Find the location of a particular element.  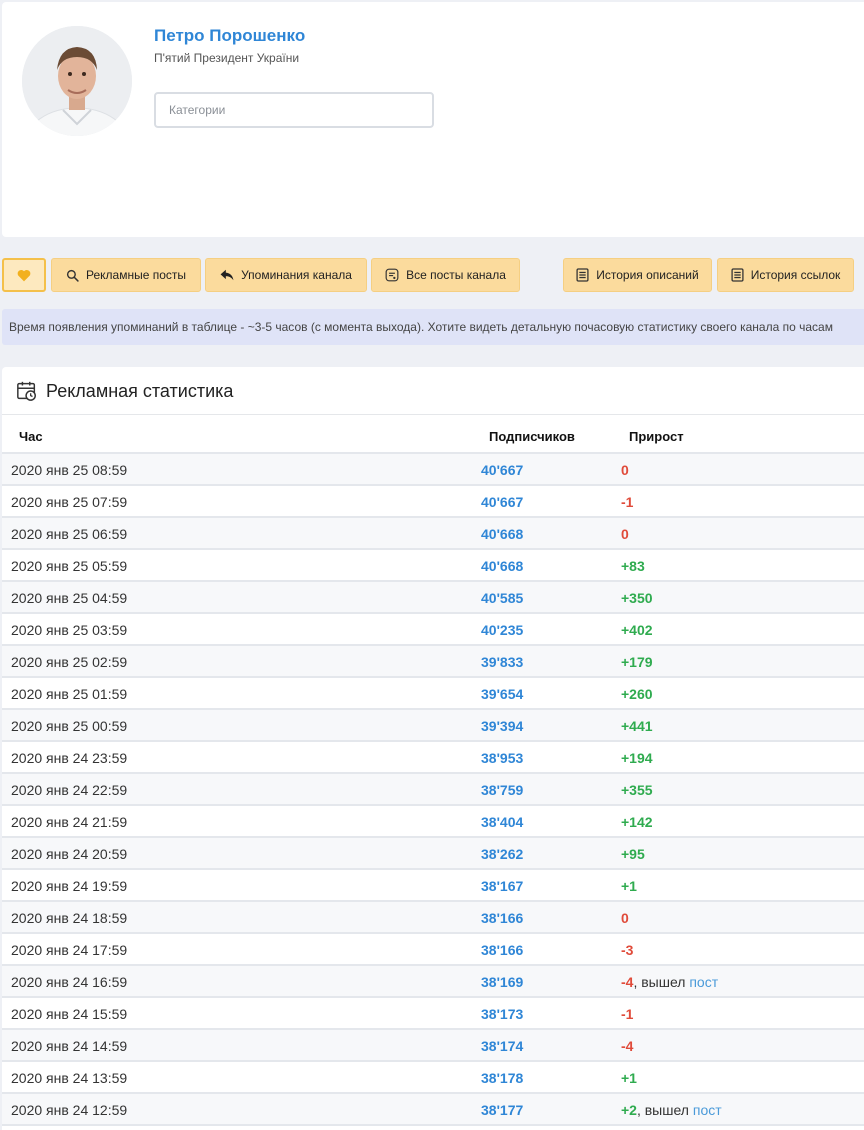

row-time: 2020 янв 24 20:59 is located at coordinates (69, 854).